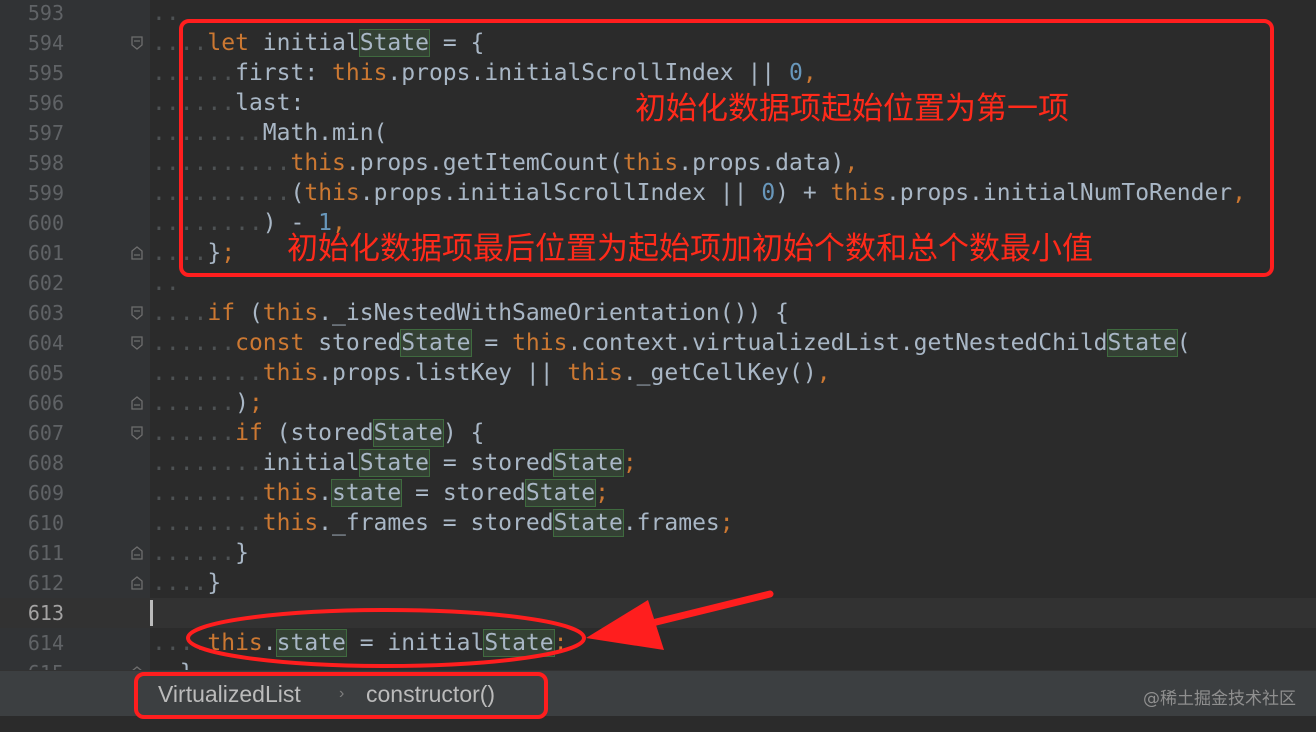 The image size is (1316, 732). Describe the element at coordinates (45, 13) in the screenshot. I see `line-number: 593` at that location.